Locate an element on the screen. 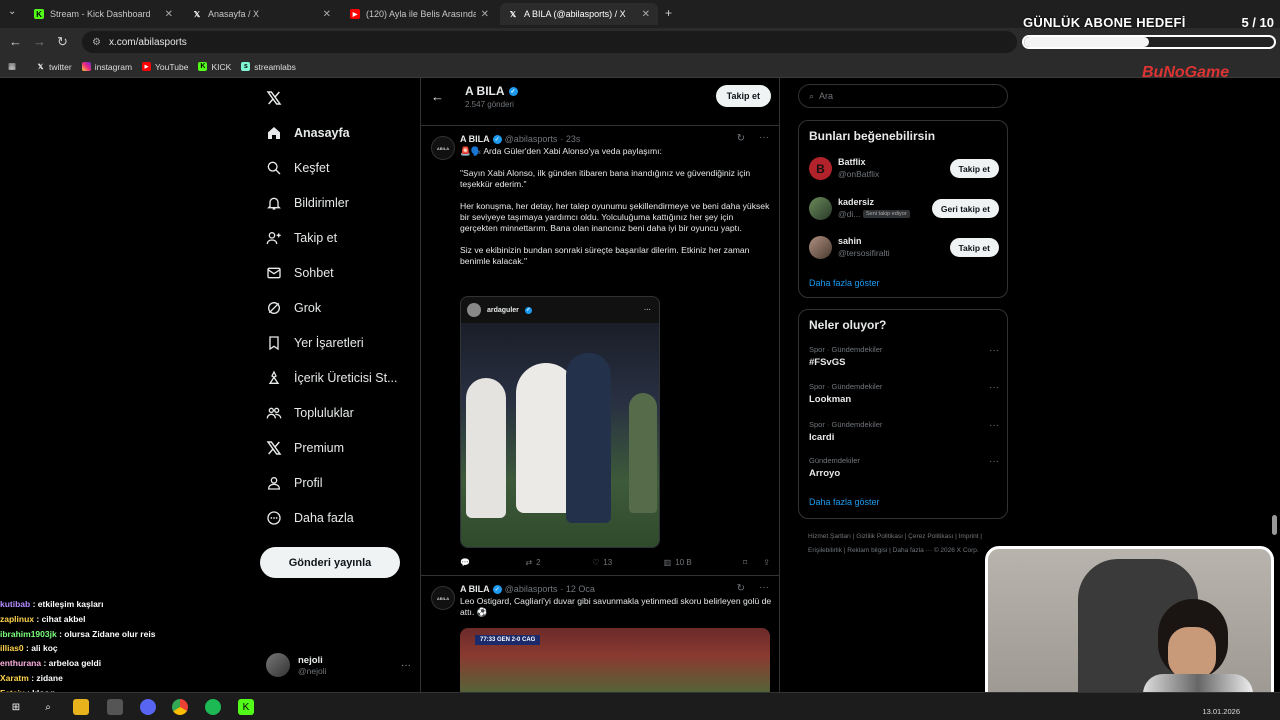 The width and height of the screenshot is (1280, 720). url-field: ⚙ x.com/abilasports is located at coordinates (549, 42).